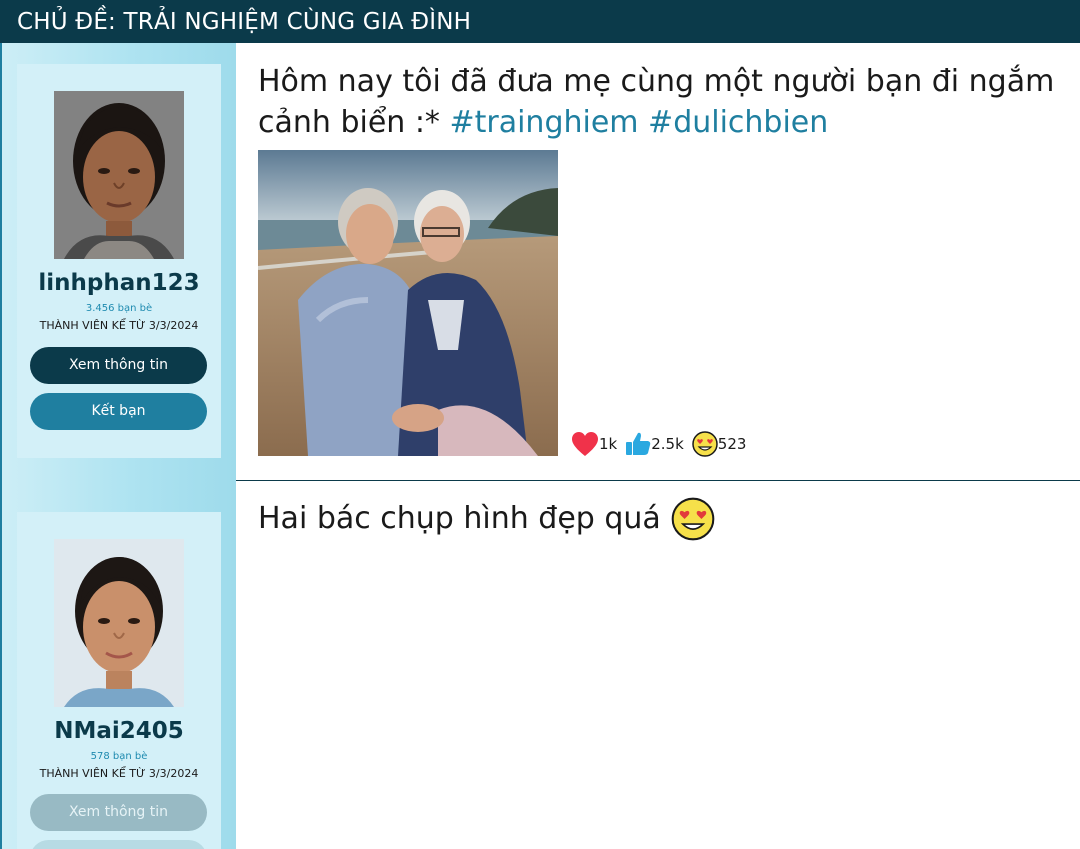 The width and height of the screenshot is (1080, 849). What do you see at coordinates (732, 444) in the screenshot?
I see `love-face-count: 523` at bounding box center [732, 444].